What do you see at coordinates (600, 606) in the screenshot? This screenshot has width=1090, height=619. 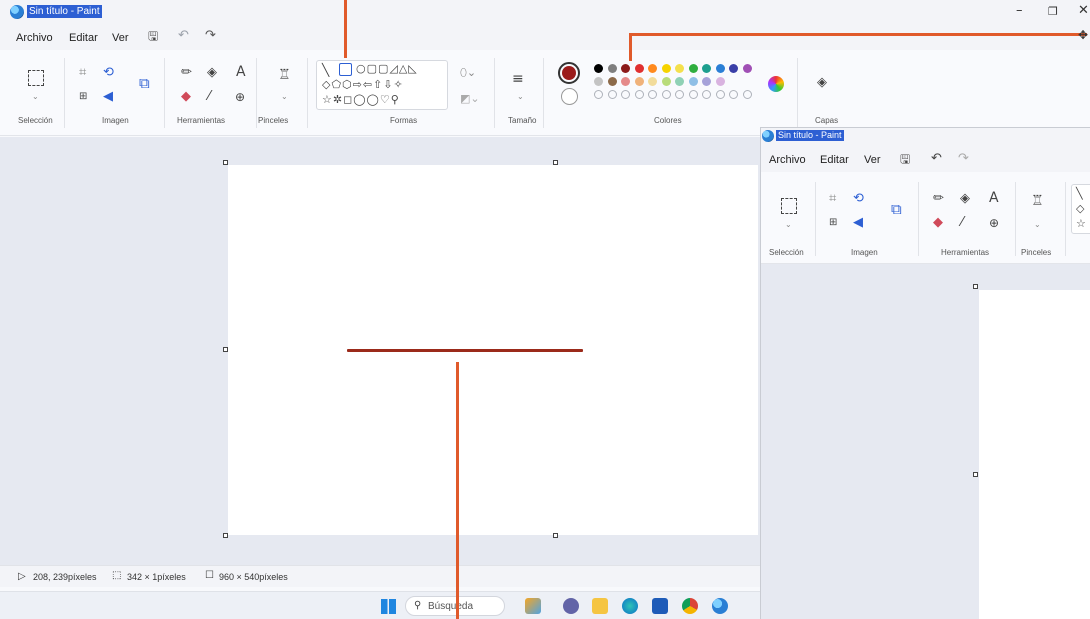 I see `file-explorer-icon` at bounding box center [600, 606].